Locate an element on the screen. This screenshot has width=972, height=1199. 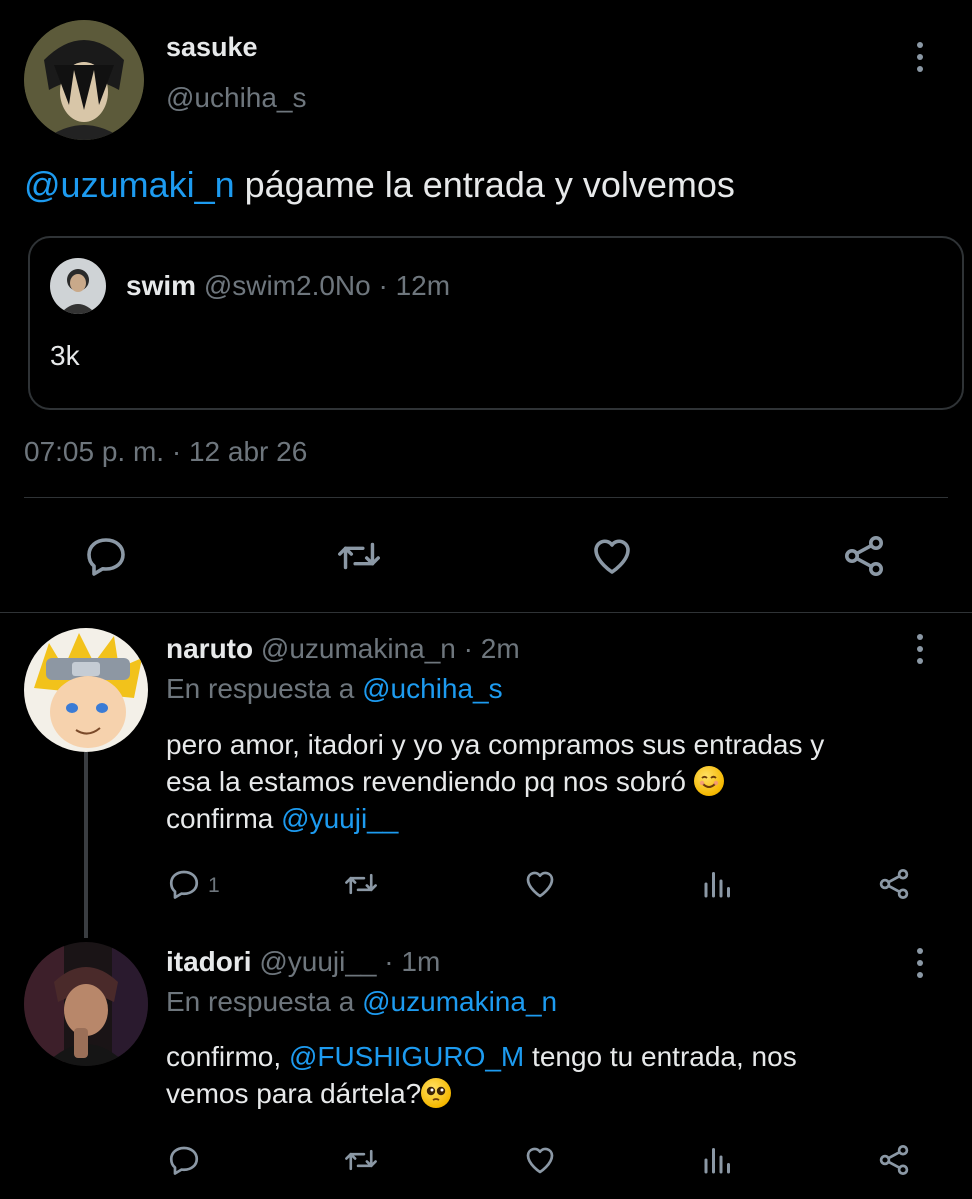
sasuke-avatar is located at coordinates (84, 80).